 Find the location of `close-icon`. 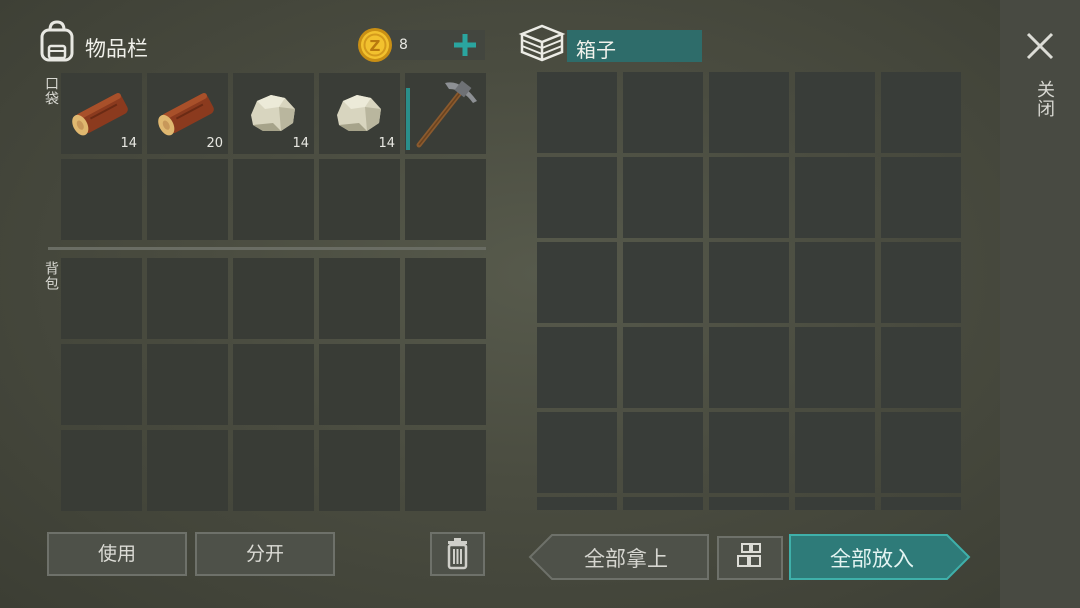

close-icon is located at coordinates (1040, 46).